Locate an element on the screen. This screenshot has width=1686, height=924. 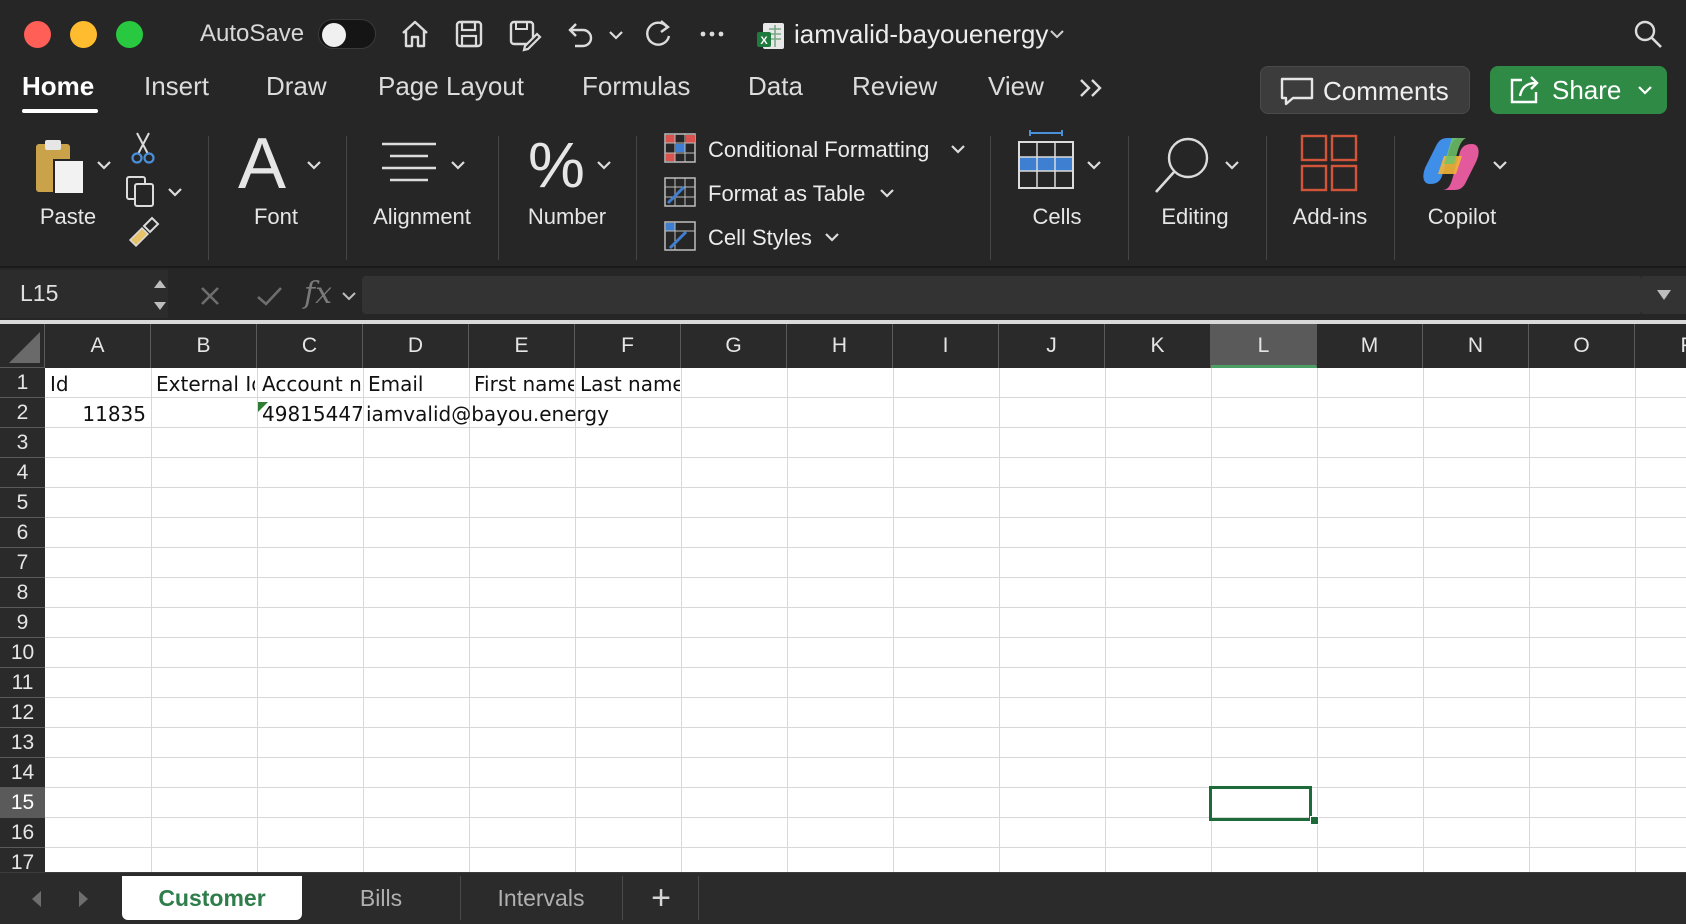
conditional-formatting-icon is located at coordinates (680, 148).